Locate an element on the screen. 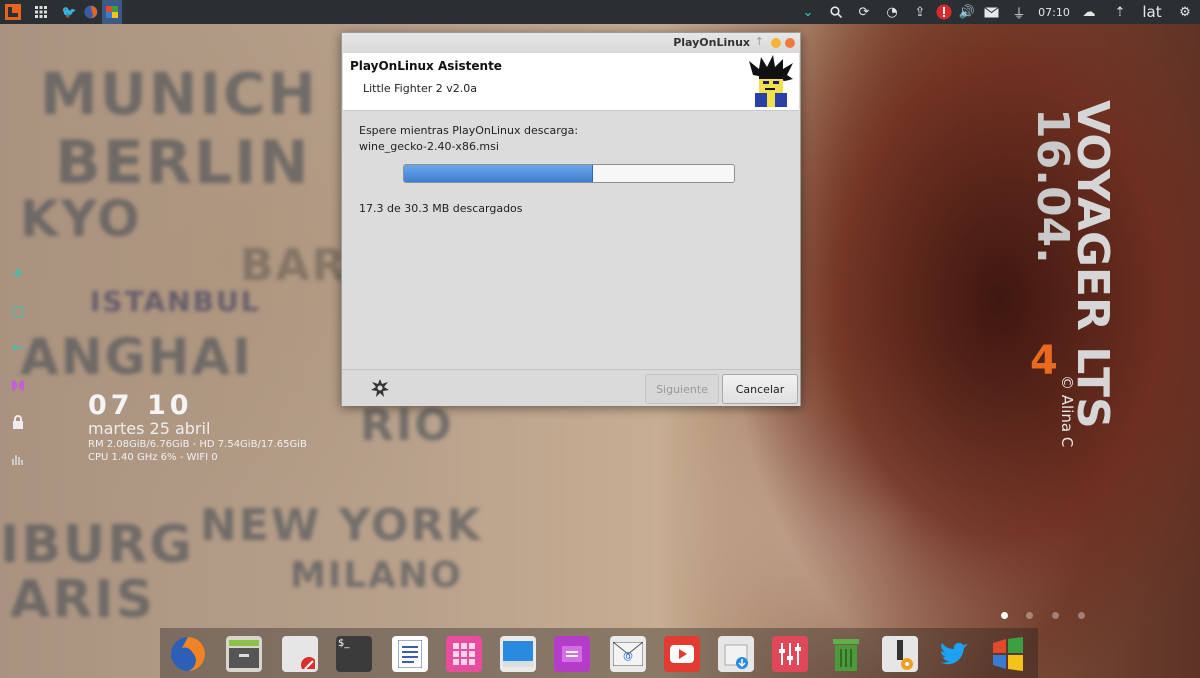  upload-icon: ⇪ is located at coordinates (920, 12).